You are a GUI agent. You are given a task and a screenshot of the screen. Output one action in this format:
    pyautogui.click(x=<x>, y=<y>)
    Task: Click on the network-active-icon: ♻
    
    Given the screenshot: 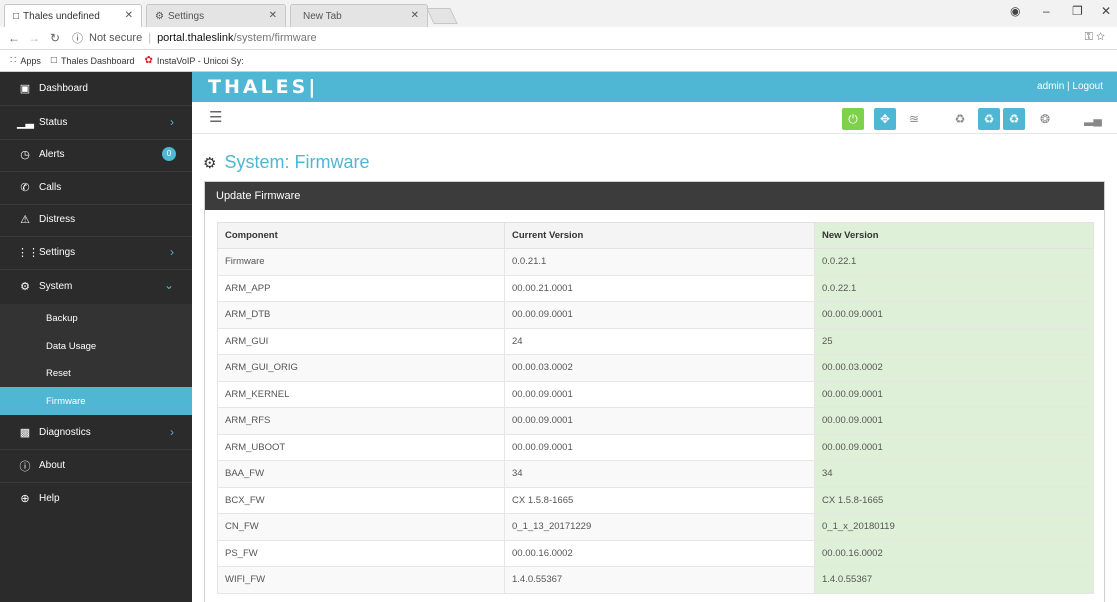 What is the action you would take?
    pyautogui.click(x=989, y=119)
    